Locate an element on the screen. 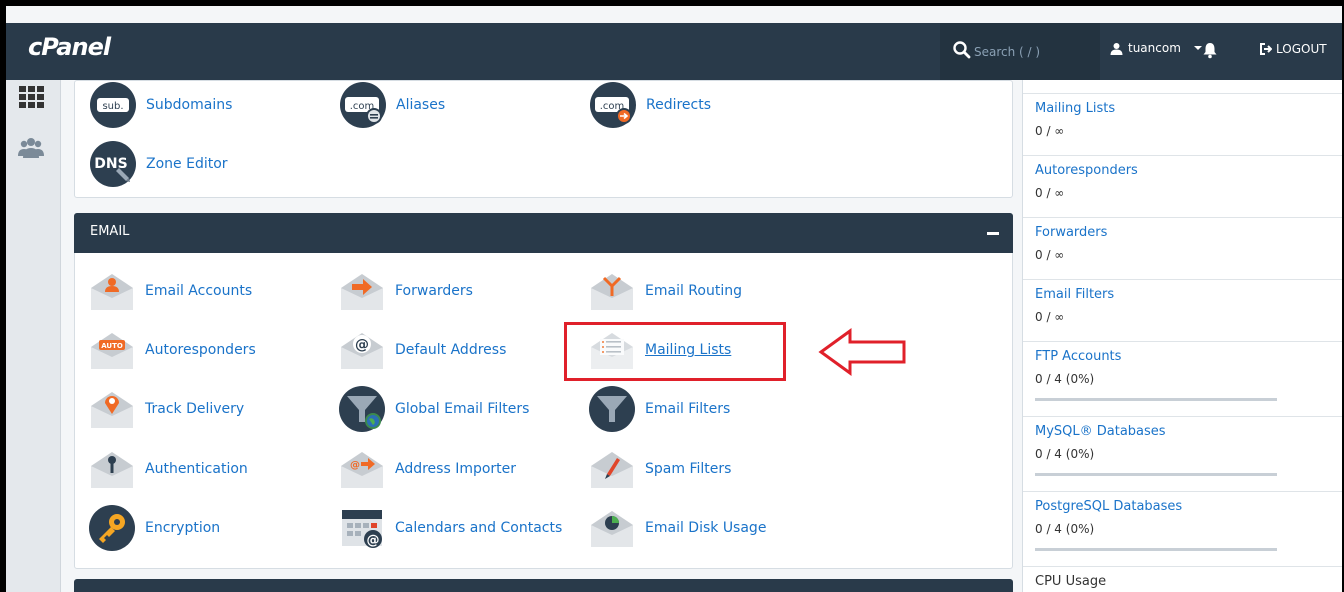 The width and height of the screenshot is (1344, 592). logout-label: LOGOUT is located at coordinates (1301, 49).